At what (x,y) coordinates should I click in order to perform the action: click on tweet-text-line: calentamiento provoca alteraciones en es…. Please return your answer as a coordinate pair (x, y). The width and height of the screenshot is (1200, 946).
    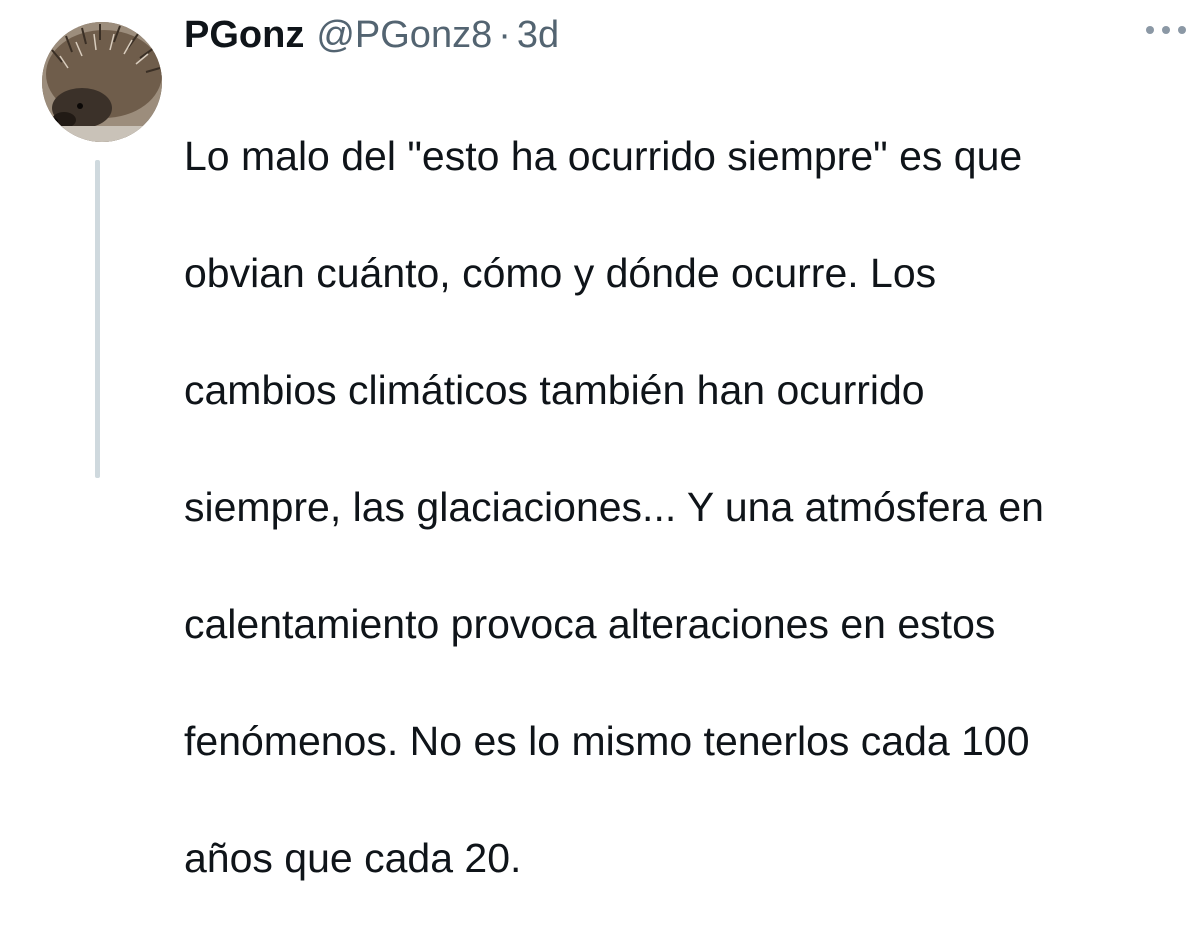
    Looking at the image, I should click on (590, 623).